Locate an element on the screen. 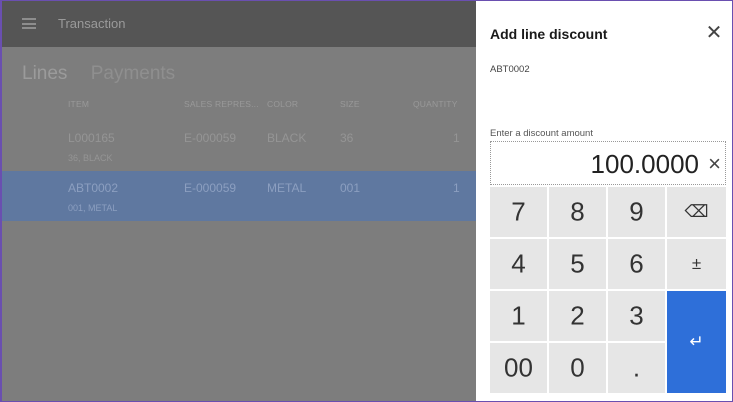  plus-minus-icon: ± is located at coordinates (696, 263).